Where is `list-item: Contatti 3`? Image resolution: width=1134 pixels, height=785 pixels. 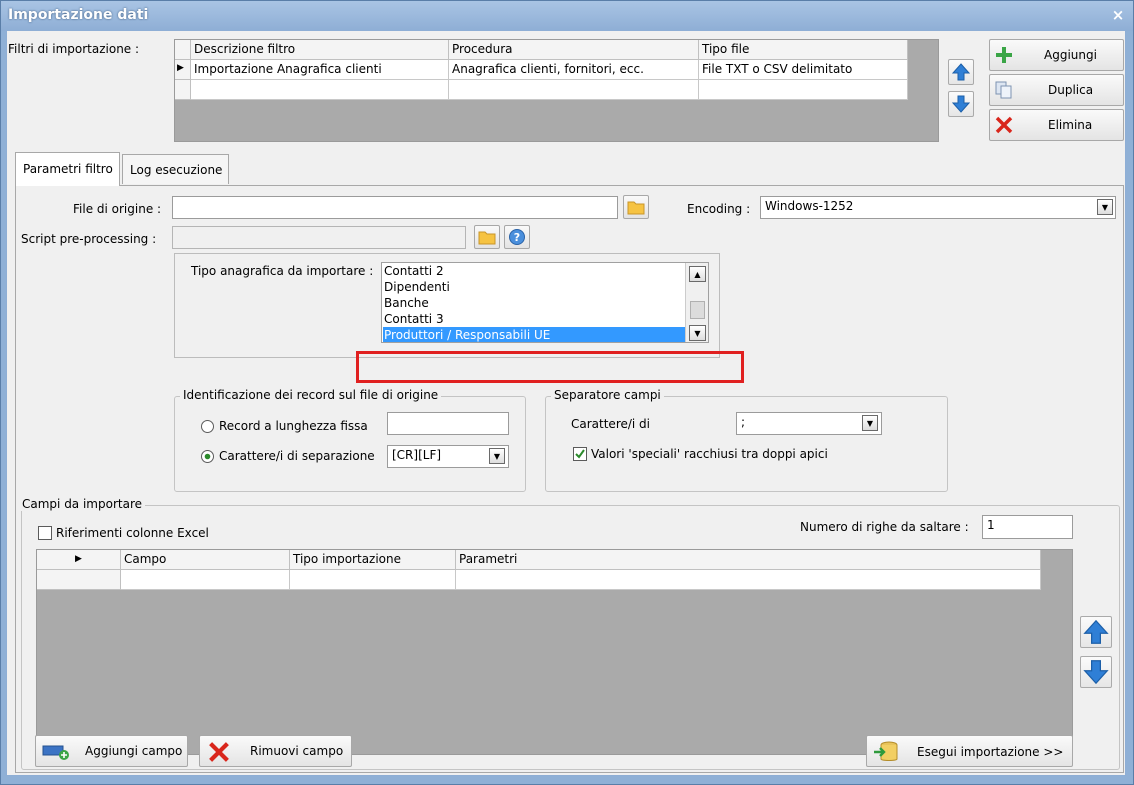
list-item: Contatti 3 is located at coordinates (414, 319).